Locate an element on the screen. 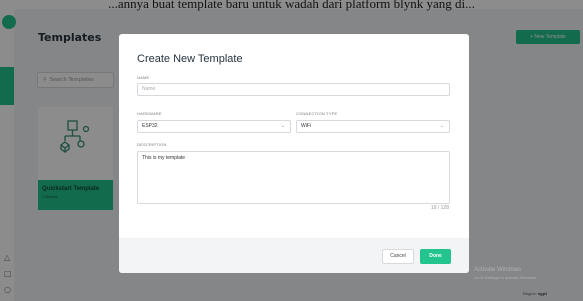 The image size is (583, 301). hardware-select: ESP32 ⌄ is located at coordinates (214, 126).